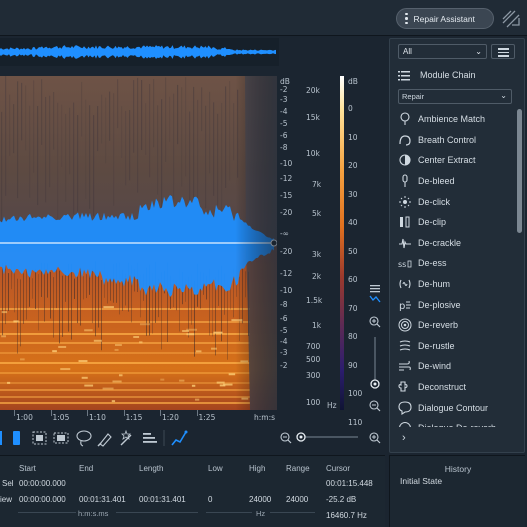  Describe the element at coordinates (353, 308) in the screenshot. I see `color-scale-tick: 70` at that location.